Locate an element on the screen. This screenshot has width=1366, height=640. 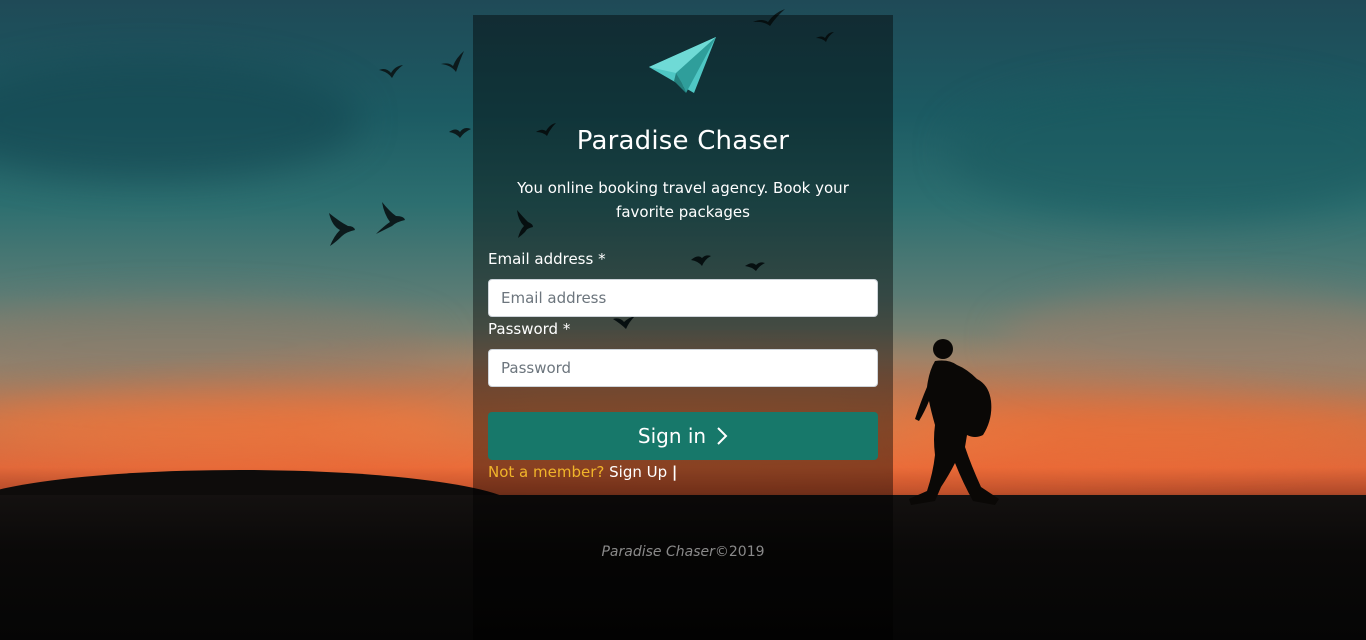
sign-in-button: Sign in is located at coordinates (683, 436).